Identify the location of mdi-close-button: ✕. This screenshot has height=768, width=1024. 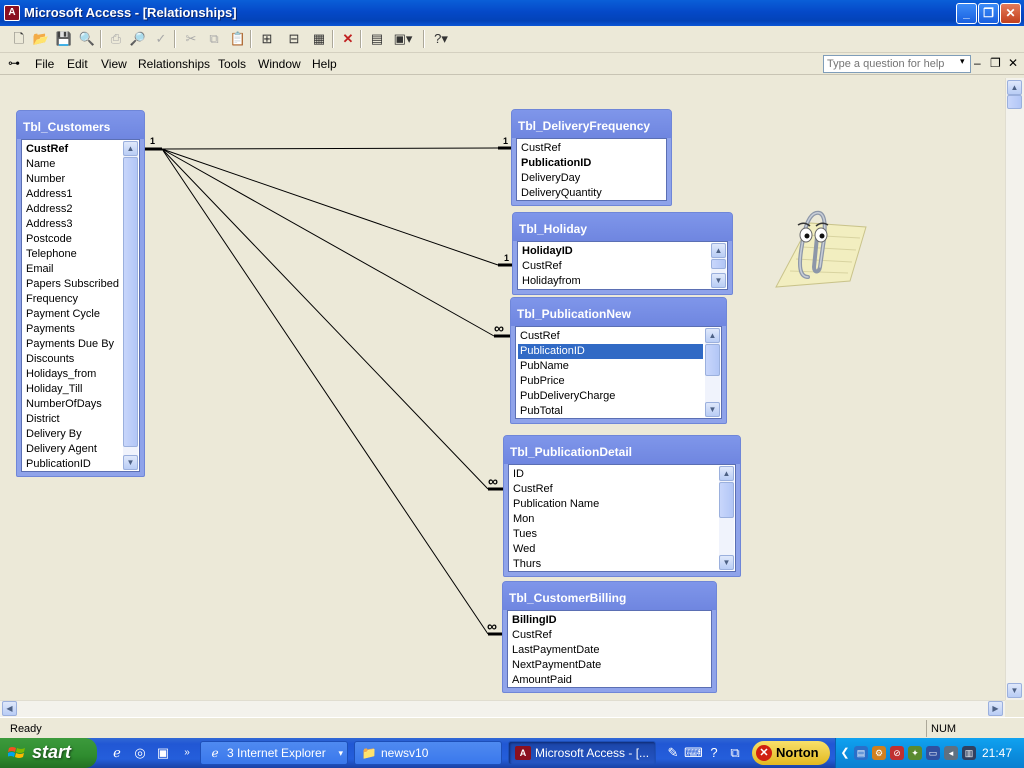
(1013, 63).